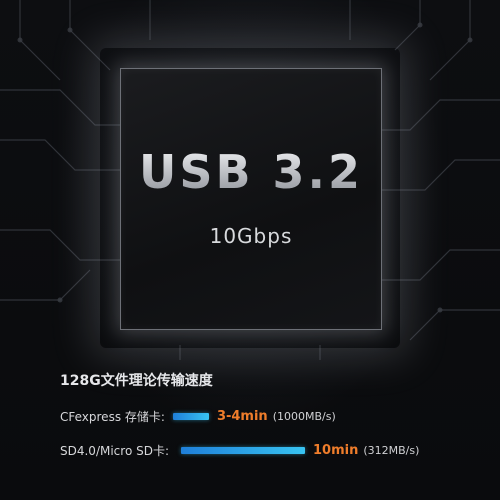 Image resolution: width=500 pixels, height=500 pixels. I want to click on transfer-row-cfexpress: CFexpress 存储卡: 3-4min (1000MB/s), so click(198, 416).